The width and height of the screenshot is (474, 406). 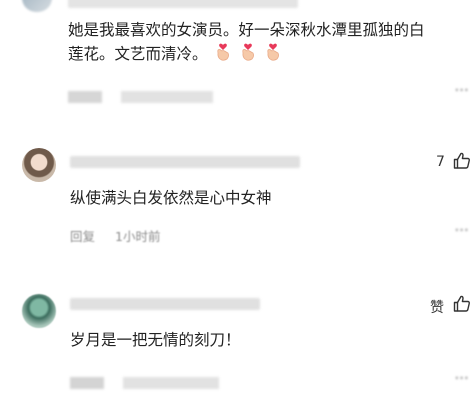 I want to click on like-label: 赞, so click(x=437, y=307).